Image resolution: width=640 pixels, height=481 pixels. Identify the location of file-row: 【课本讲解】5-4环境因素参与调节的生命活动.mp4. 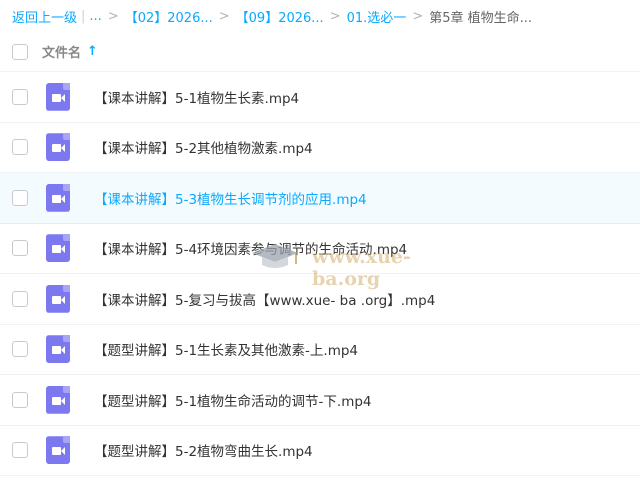
(320, 249).